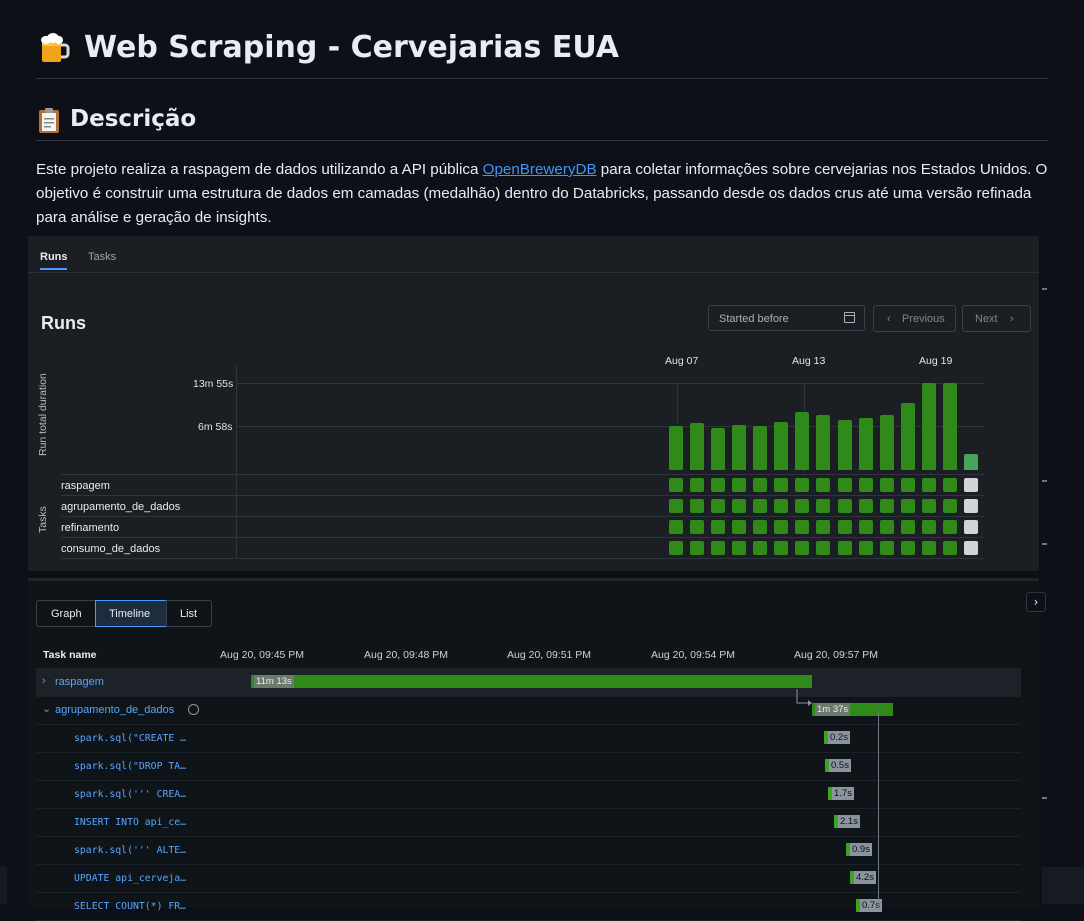 The height and width of the screenshot is (921, 1084). What do you see at coordinates (528, 766) in the screenshot?
I see `timeline-row-subtask: spark.sql("DROP TA… 0.5s` at bounding box center [528, 766].